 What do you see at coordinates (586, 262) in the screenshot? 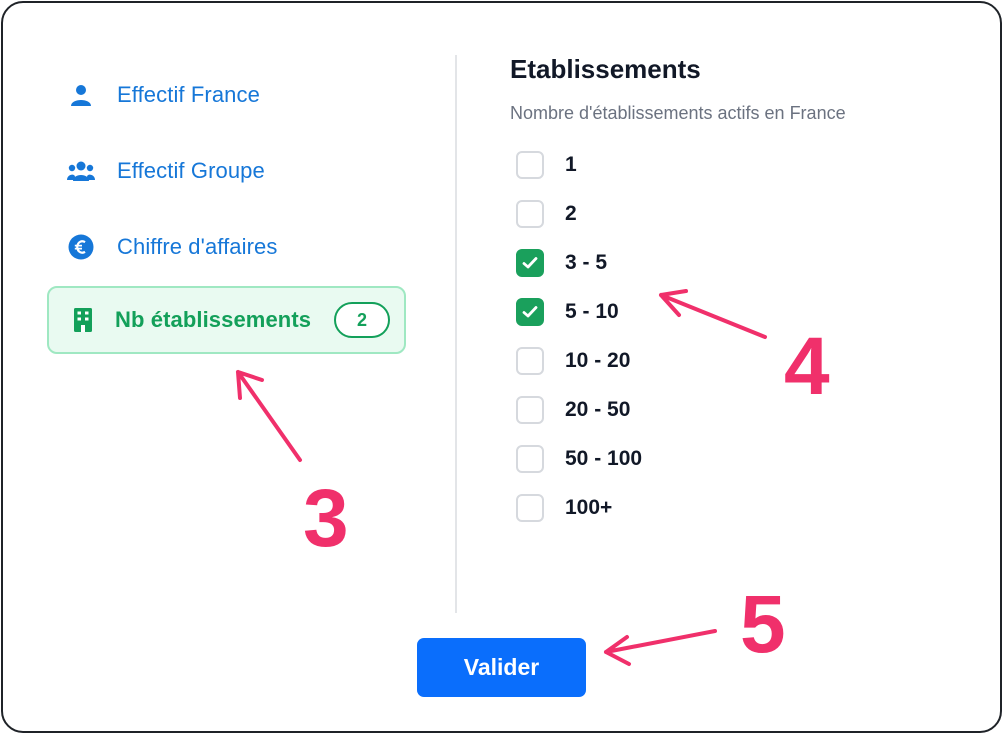
I see `option-label: 3 - 5` at bounding box center [586, 262].